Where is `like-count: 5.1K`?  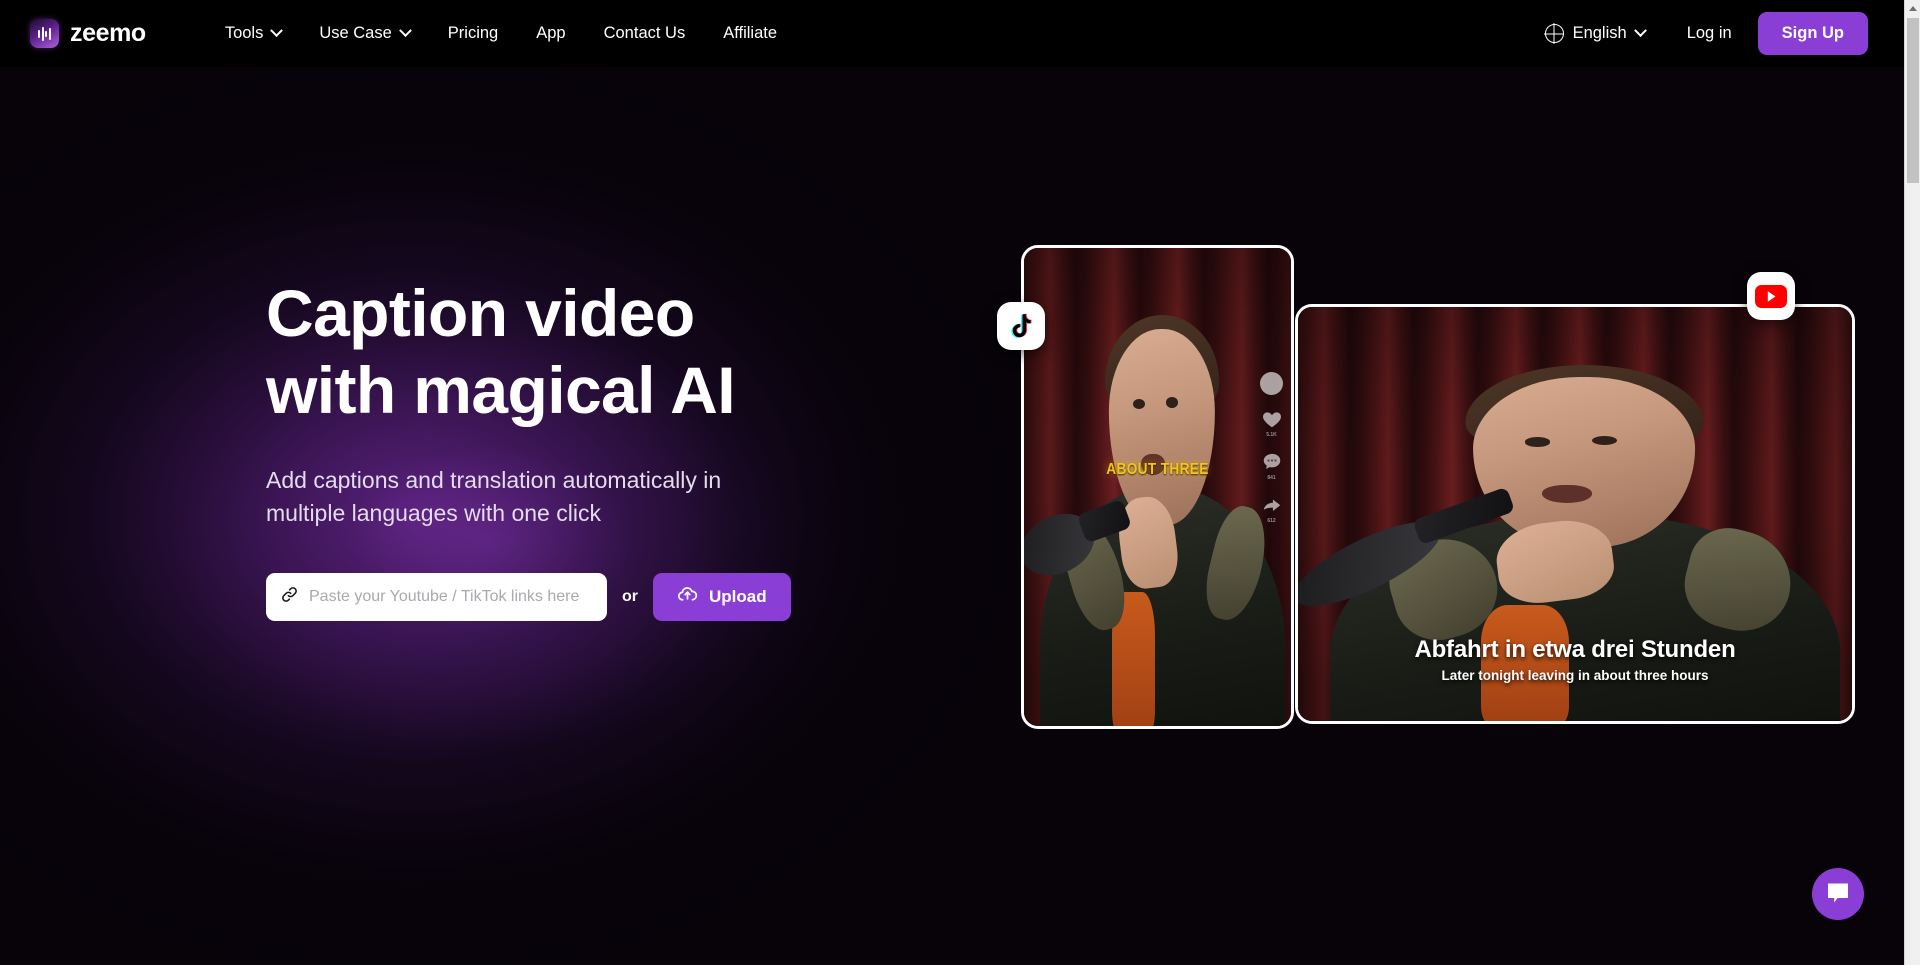 like-count: 5.1K is located at coordinates (1271, 435).